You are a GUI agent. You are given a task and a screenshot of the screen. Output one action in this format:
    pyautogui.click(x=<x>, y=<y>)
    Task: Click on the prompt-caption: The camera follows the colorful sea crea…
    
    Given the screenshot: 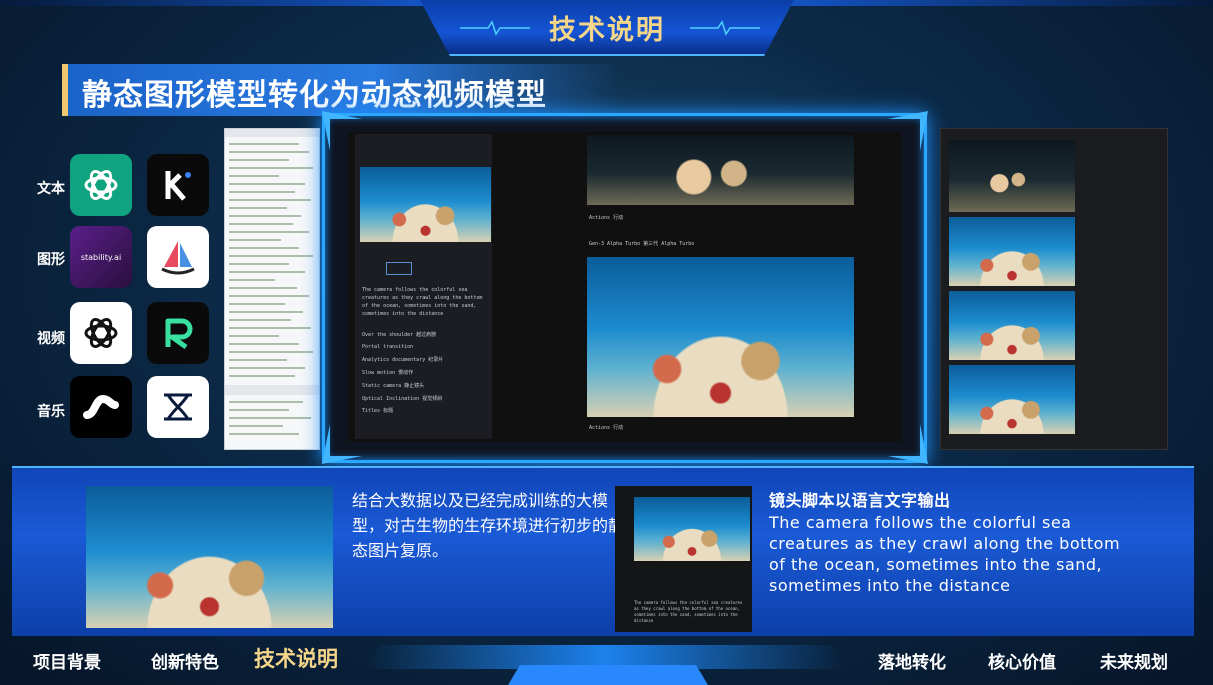 What is the action you would take?
    pyautogui.click(x=422, y=302)
    